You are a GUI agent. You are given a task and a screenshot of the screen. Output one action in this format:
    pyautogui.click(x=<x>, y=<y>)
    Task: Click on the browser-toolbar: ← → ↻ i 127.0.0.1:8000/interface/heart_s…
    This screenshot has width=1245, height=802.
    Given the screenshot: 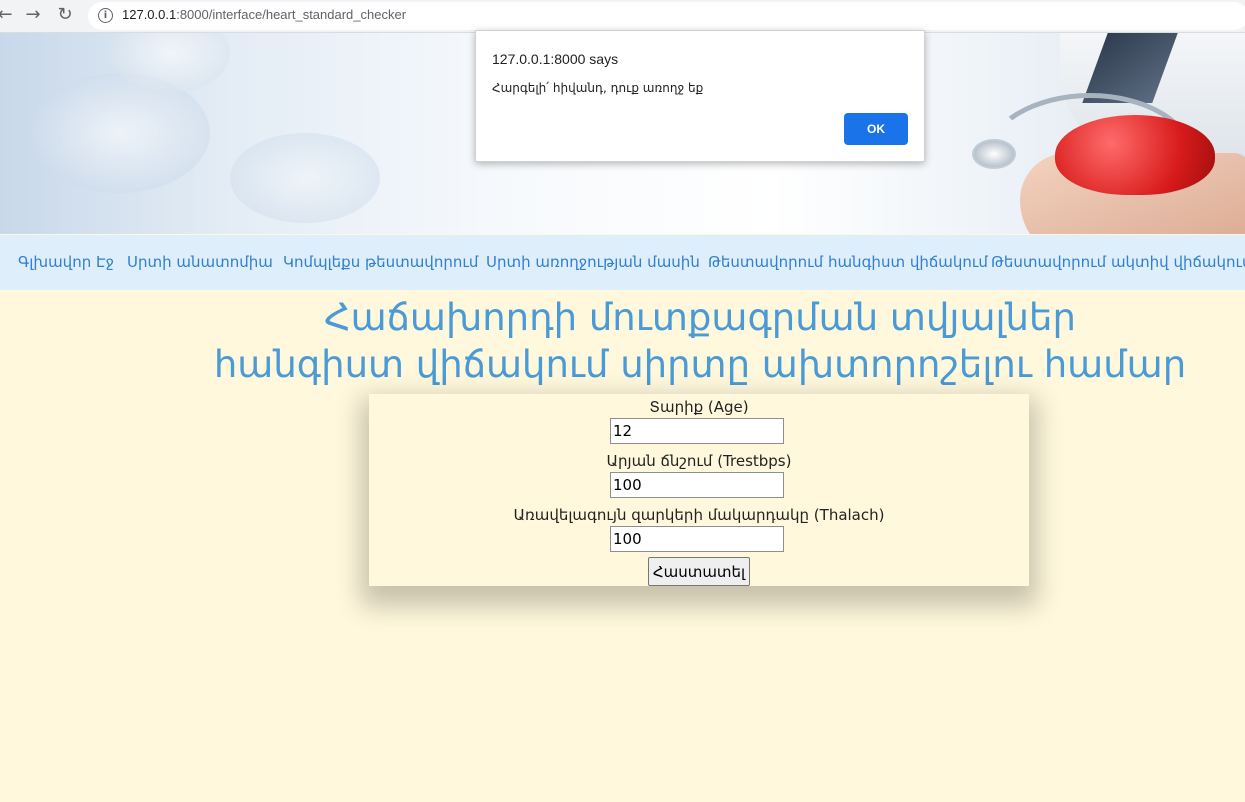 What is the action you would take?
    pyautogui.click(x=622, y=16)
    